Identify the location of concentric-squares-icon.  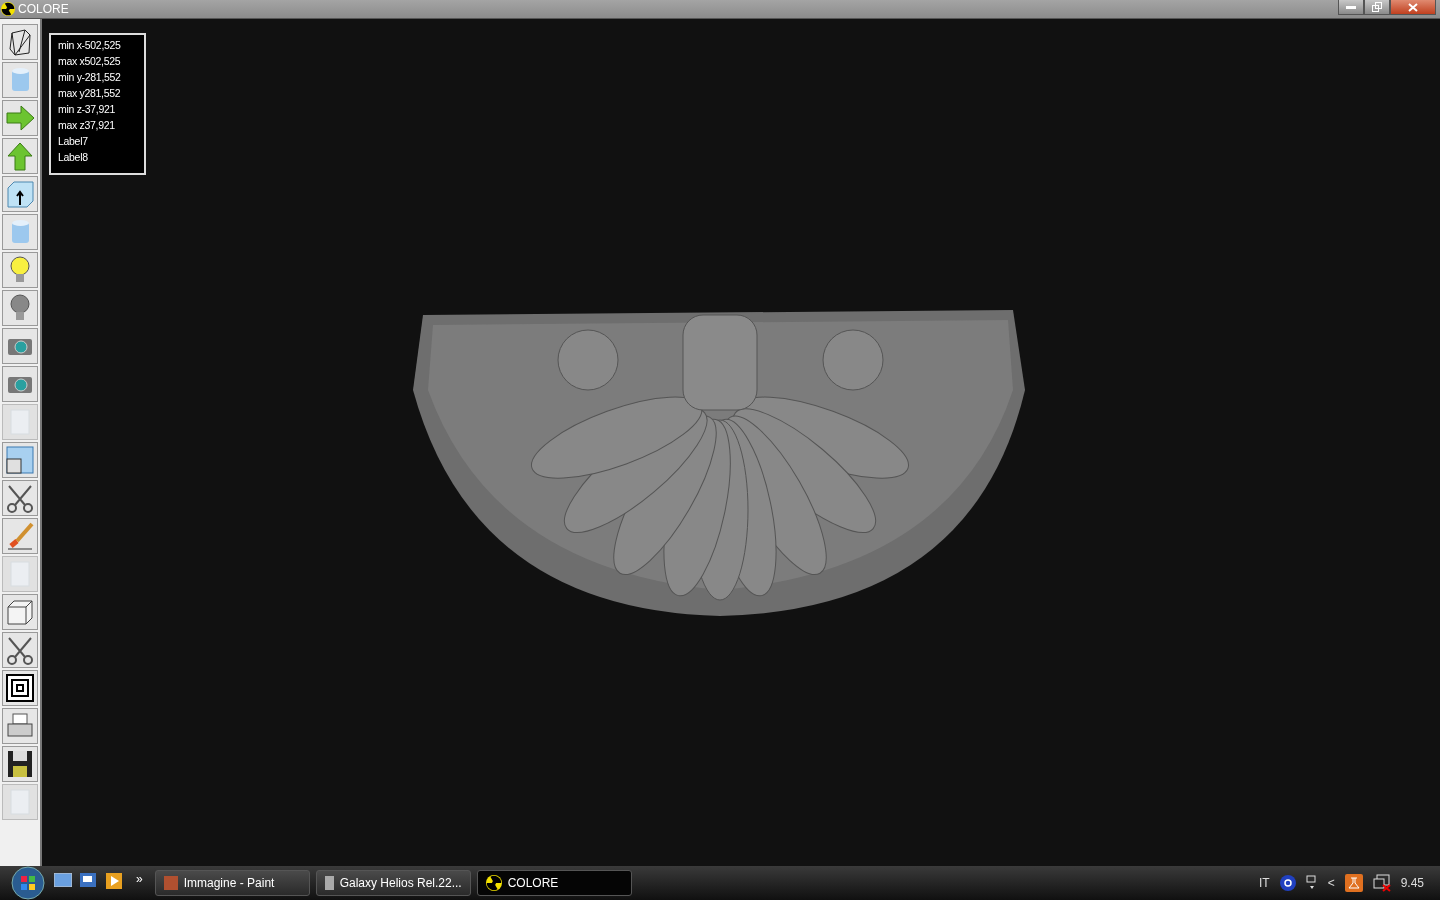
(20, 688).